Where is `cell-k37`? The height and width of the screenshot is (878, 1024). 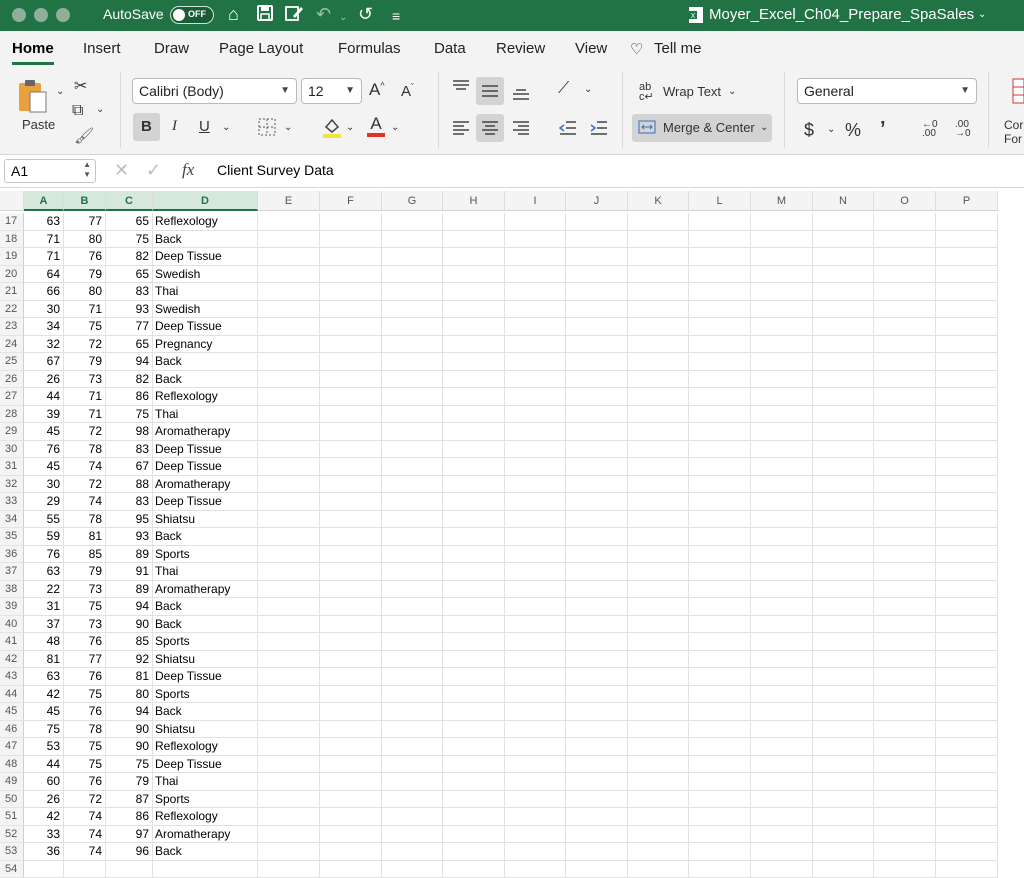
cell-k37 is located at coordinates (658, 572).